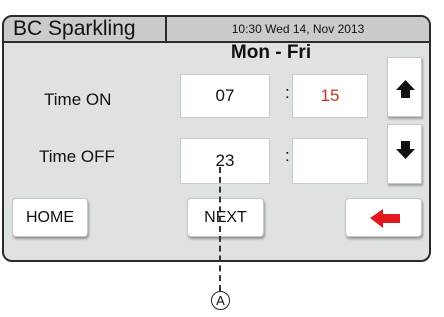 Image resolution: width=444 pixels, height=317 pixels. I want to click on decrease-button, so click(404, 154).